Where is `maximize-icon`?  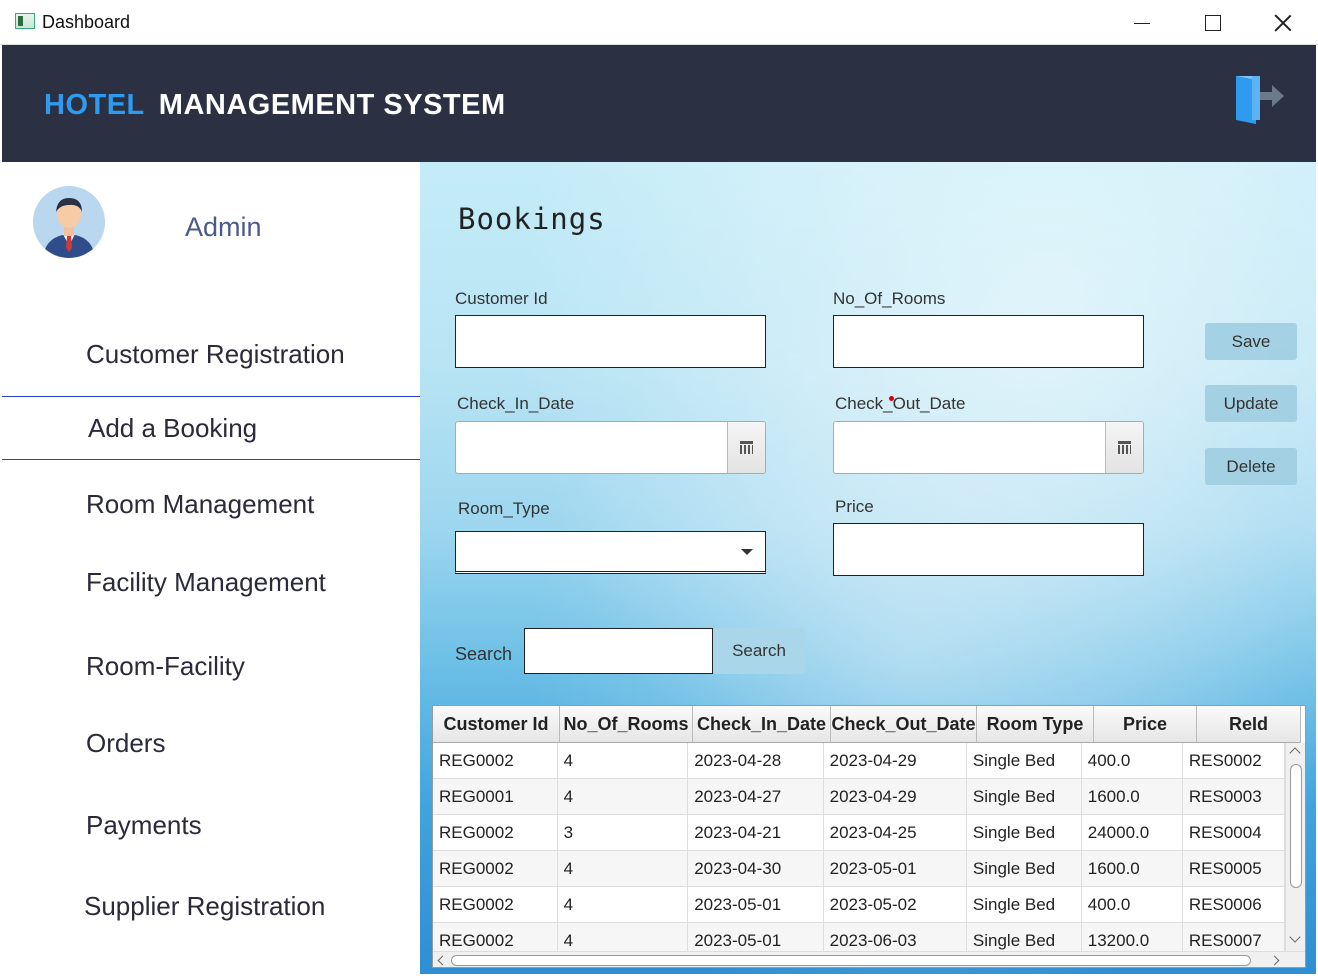
maximize-icon is located at coordinates (1213, 23).